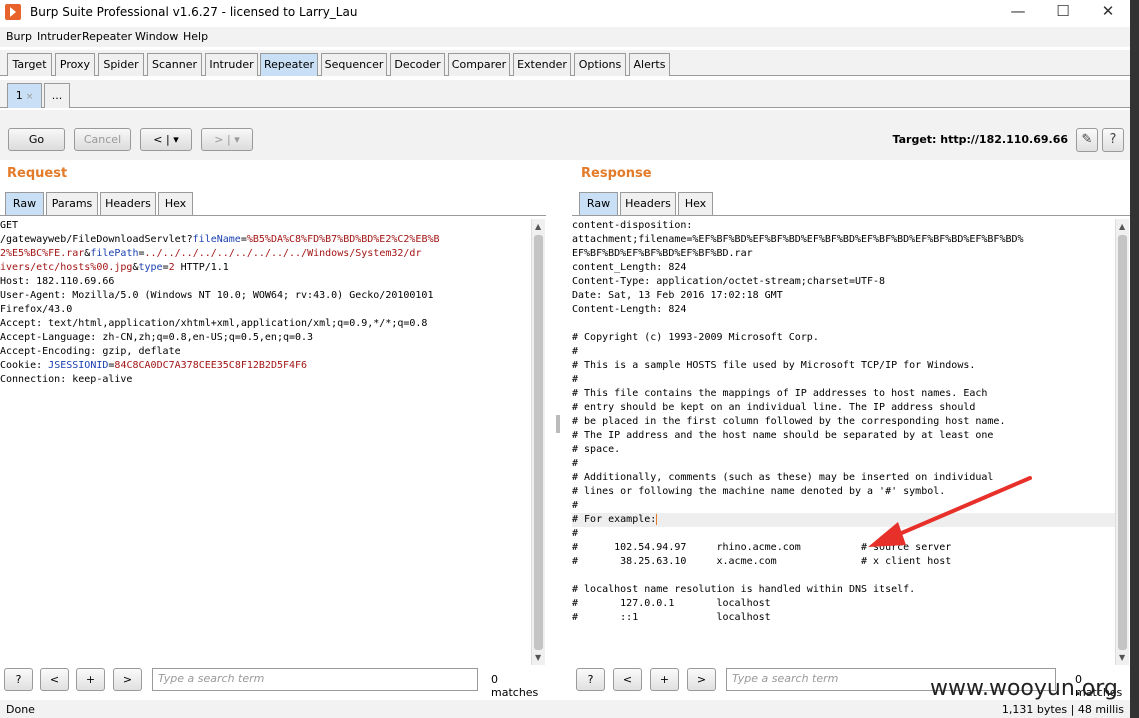 Image resolution: width=1139 pixels, height=718 pixels. Describe the element at coordinates (231, 64) in the screenshot. I see `tab-intruder: Intruder` at that location.